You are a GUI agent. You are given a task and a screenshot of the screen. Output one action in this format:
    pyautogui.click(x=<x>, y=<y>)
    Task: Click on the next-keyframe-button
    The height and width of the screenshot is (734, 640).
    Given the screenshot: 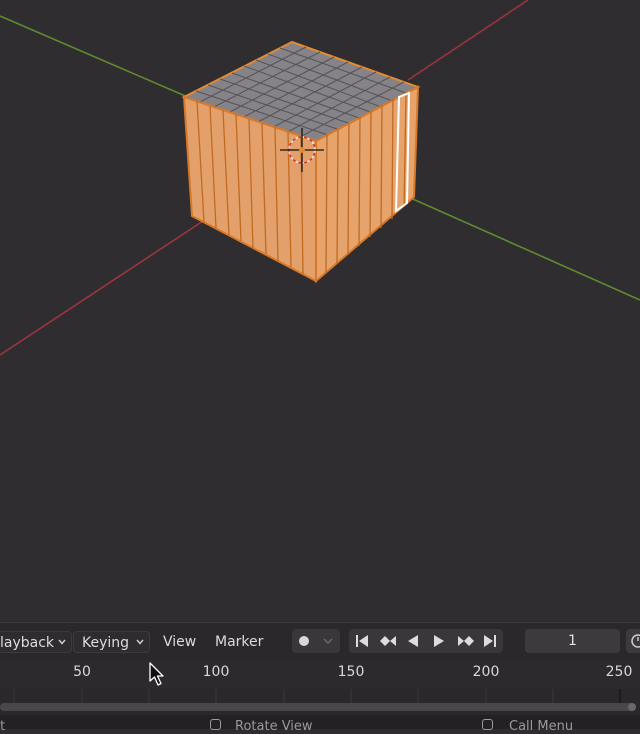 What is the action you would take?
    pyautogui.click(x=465, y=641)
    